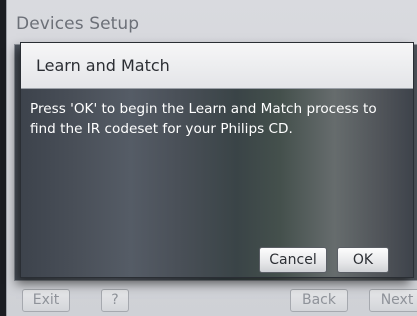 Image resolution: width=417 pixels, height=316 pixels. What do you see at coordinates (217, 66) in the screenshot?
I see `dialog-header: Learn and Match` at bounding box center [217, 66].